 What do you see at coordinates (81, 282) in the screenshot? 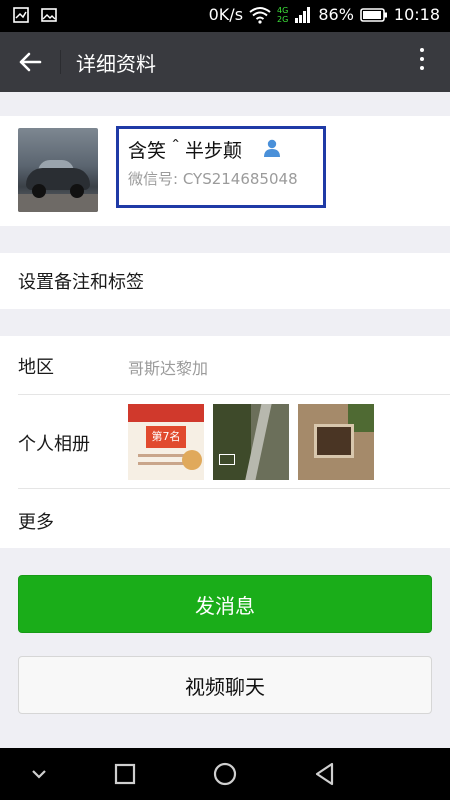
I see `set-remark-label: 设置备注和标签` at bounding box center [81, 282].